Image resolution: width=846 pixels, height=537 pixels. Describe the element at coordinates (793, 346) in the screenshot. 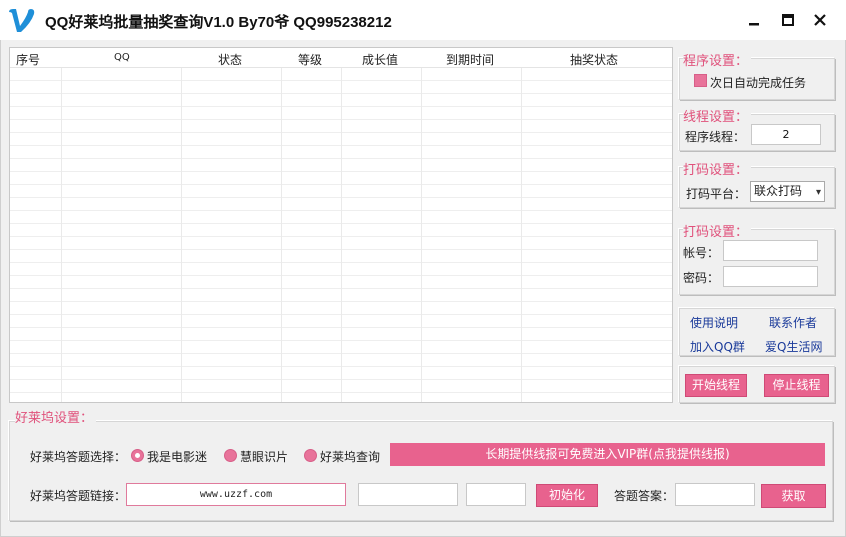

I see `ai-q-life-link: 爱Q生活网` at that location.